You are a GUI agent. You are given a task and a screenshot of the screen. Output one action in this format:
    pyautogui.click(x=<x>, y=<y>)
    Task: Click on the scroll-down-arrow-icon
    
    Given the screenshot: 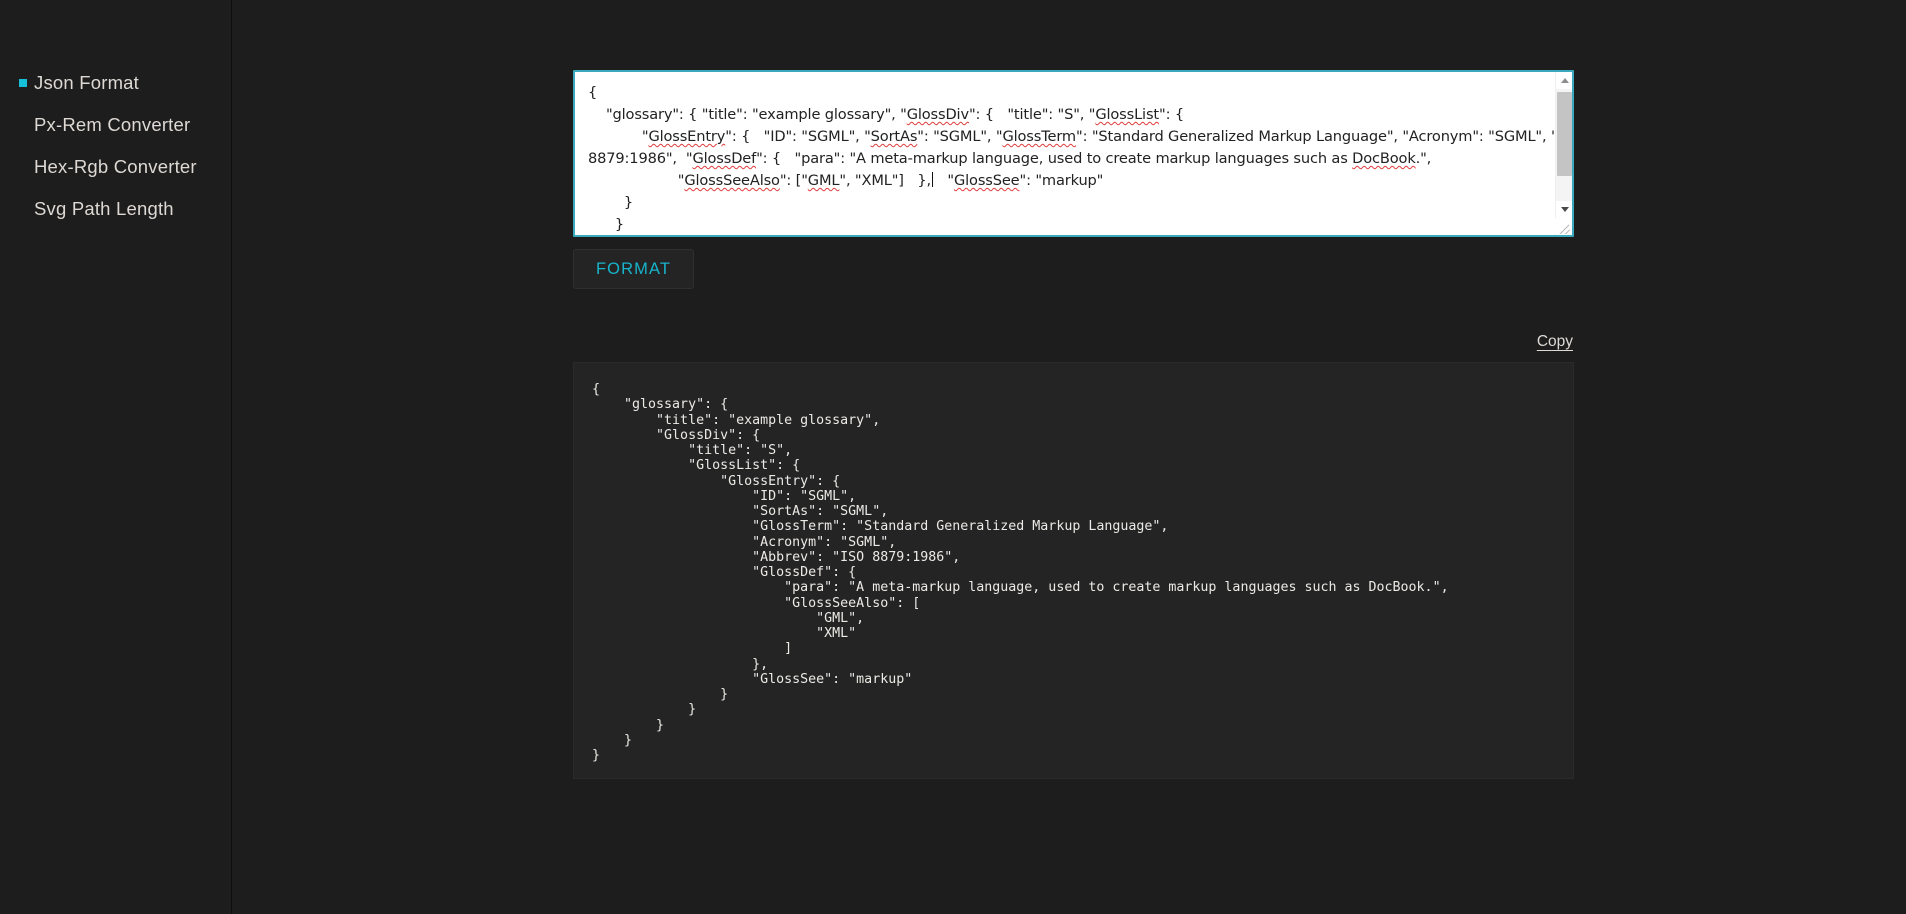 What is the action you would take?
    pyautogui.click(x=1564, y=209)
    